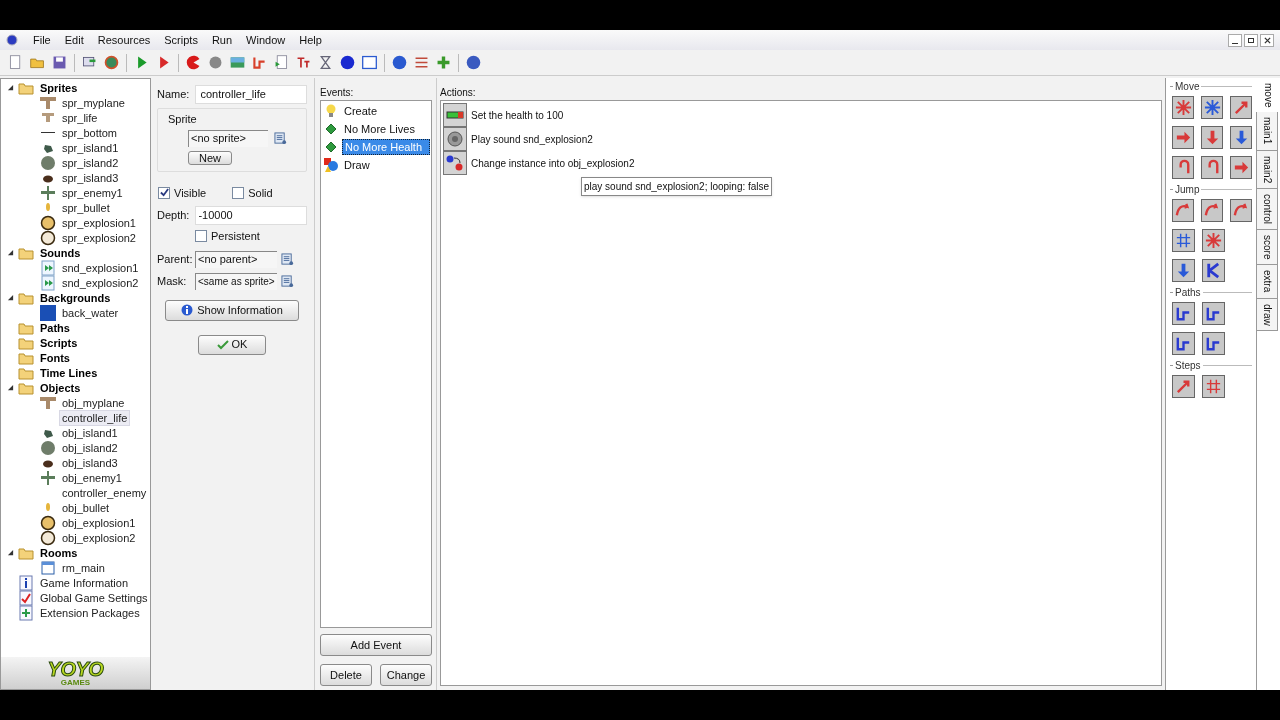  What do you see at coordinates (60, 387) in the screenshot?
I see `tree-item: Objects` at bounding box center [60, 387].